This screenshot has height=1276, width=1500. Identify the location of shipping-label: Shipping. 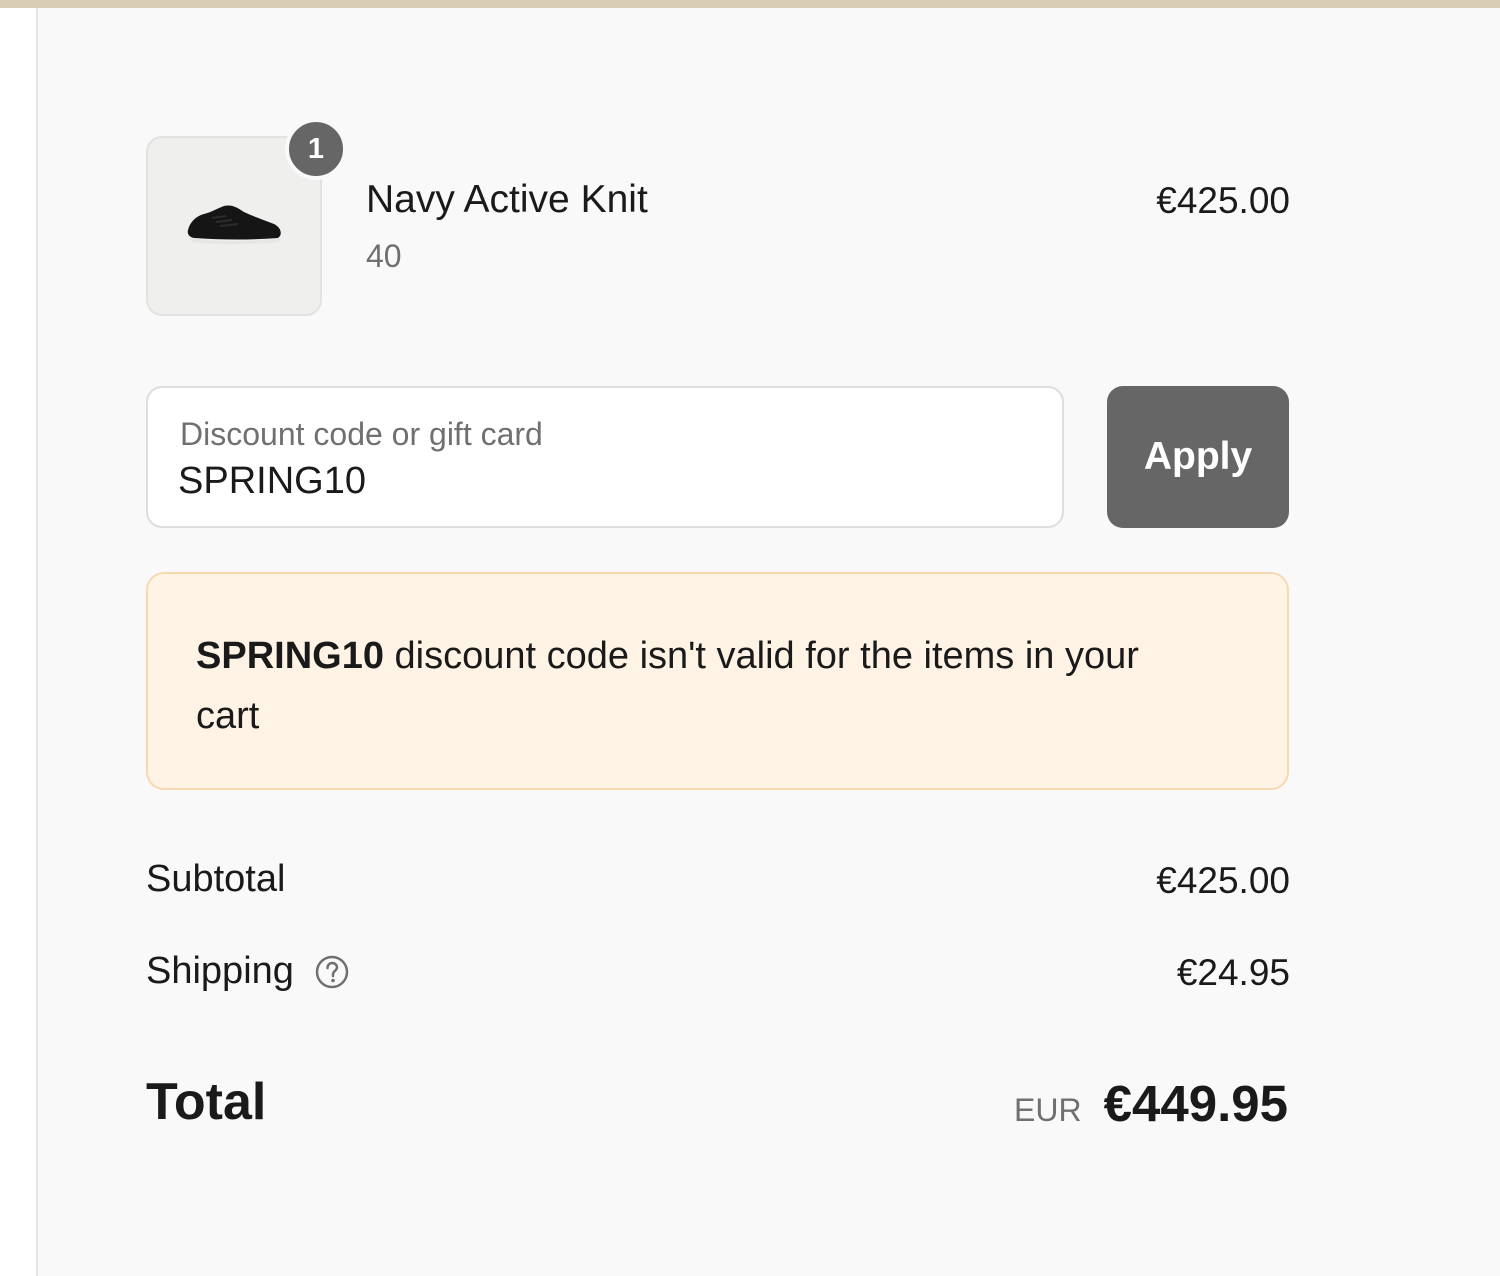
(220, 971).